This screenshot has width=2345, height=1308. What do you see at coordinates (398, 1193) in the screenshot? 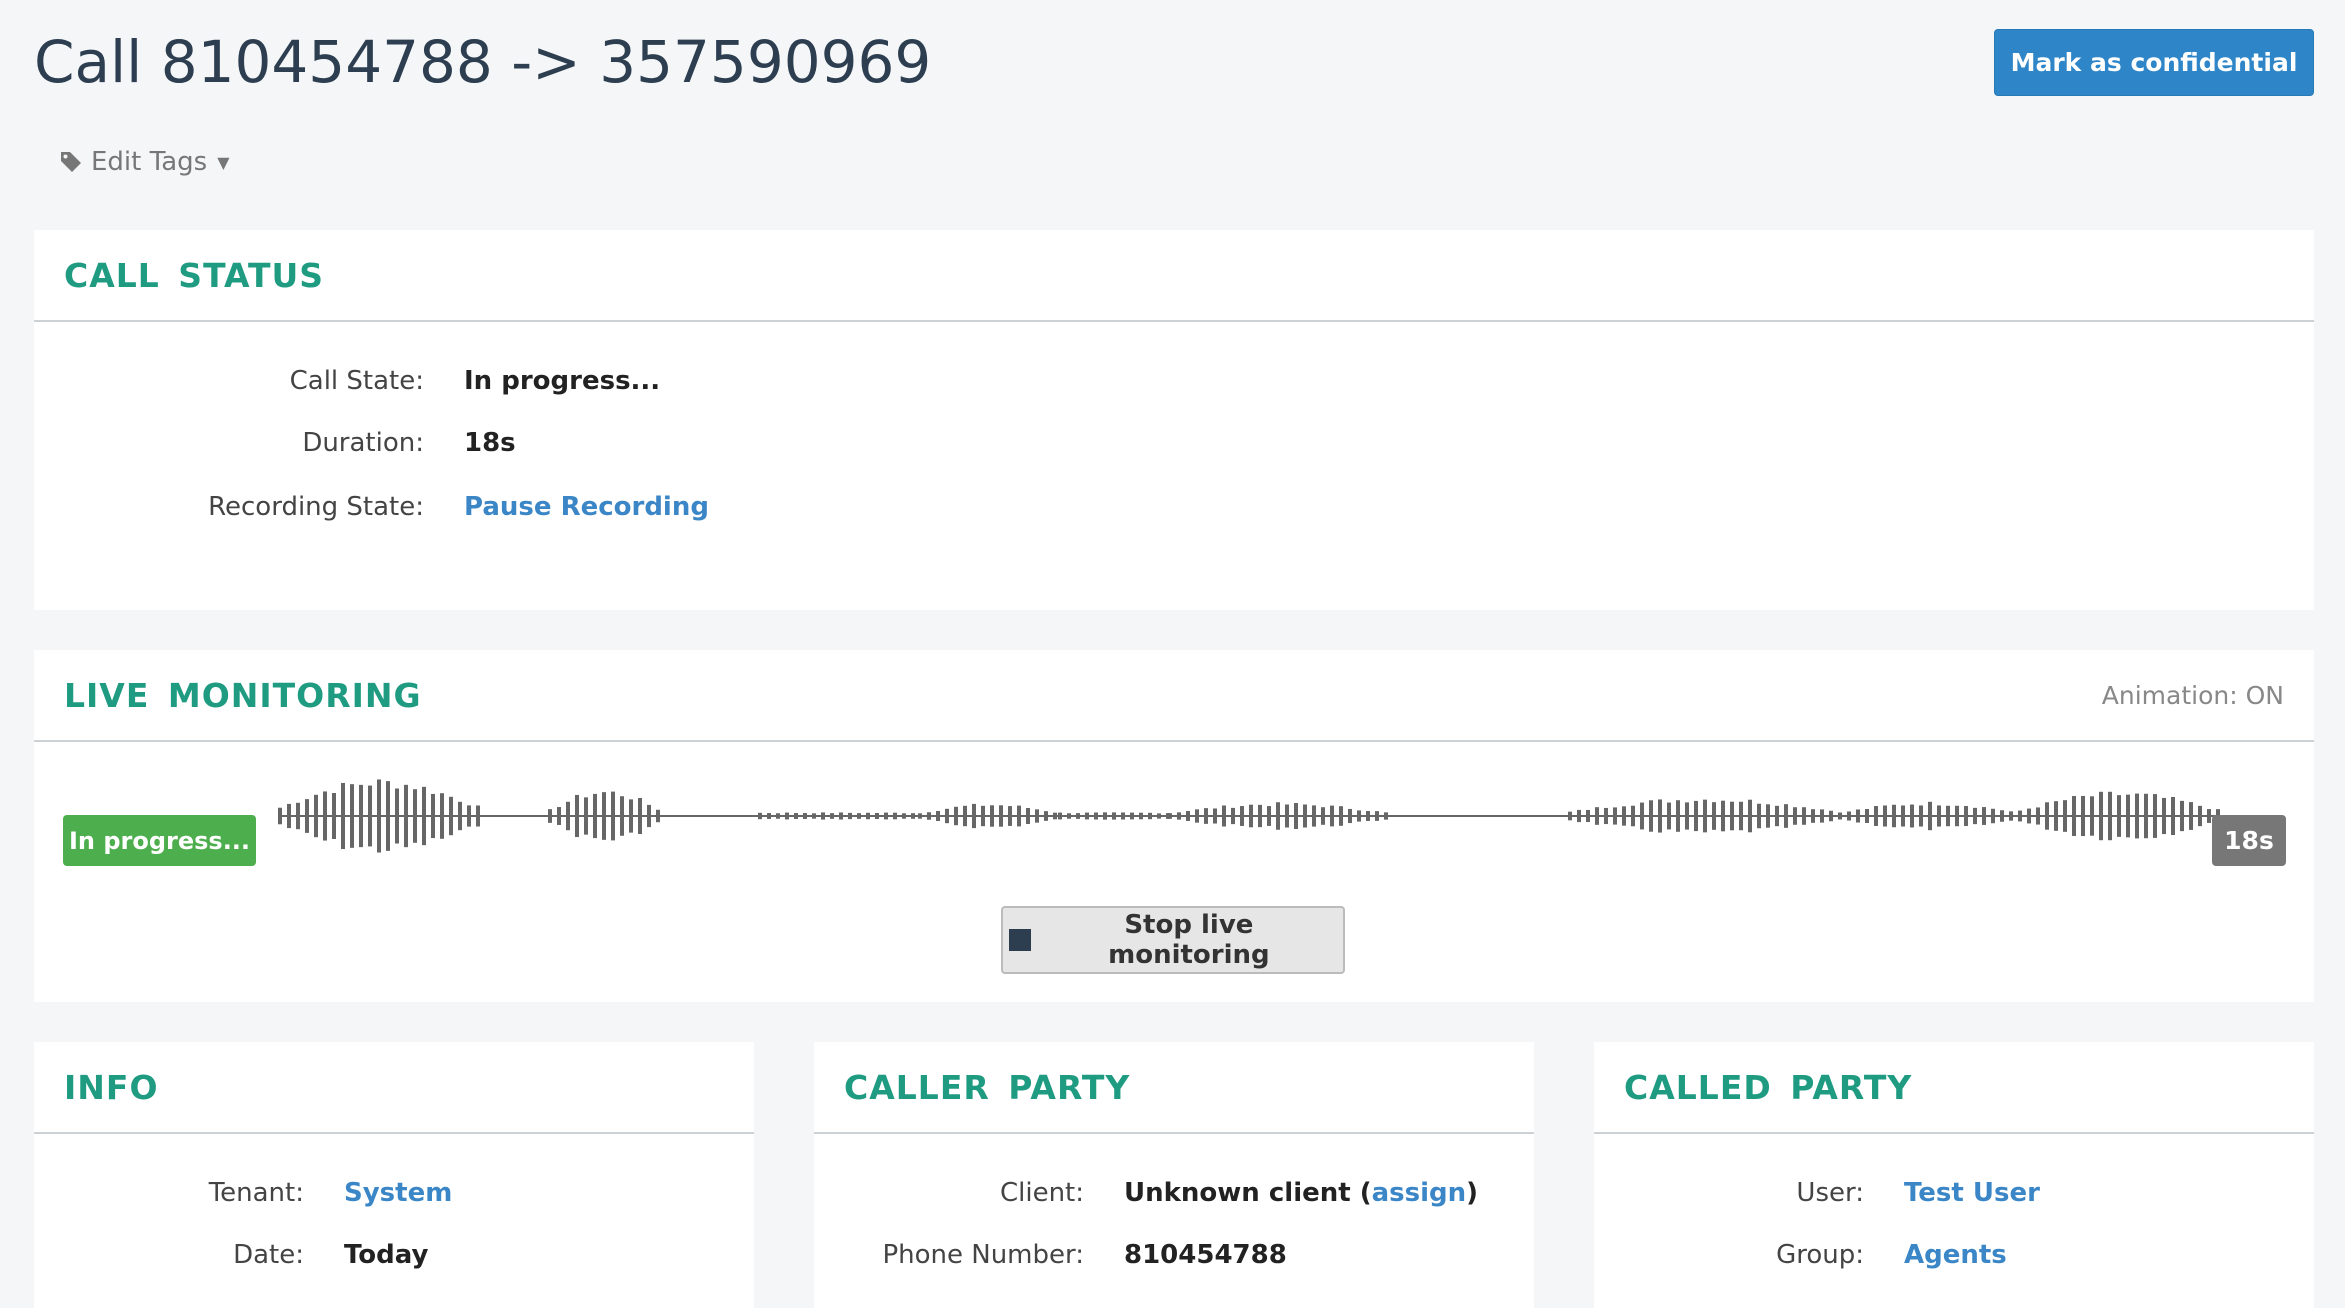
I see `tenant-link: System` at bounding box center [398, 1193].